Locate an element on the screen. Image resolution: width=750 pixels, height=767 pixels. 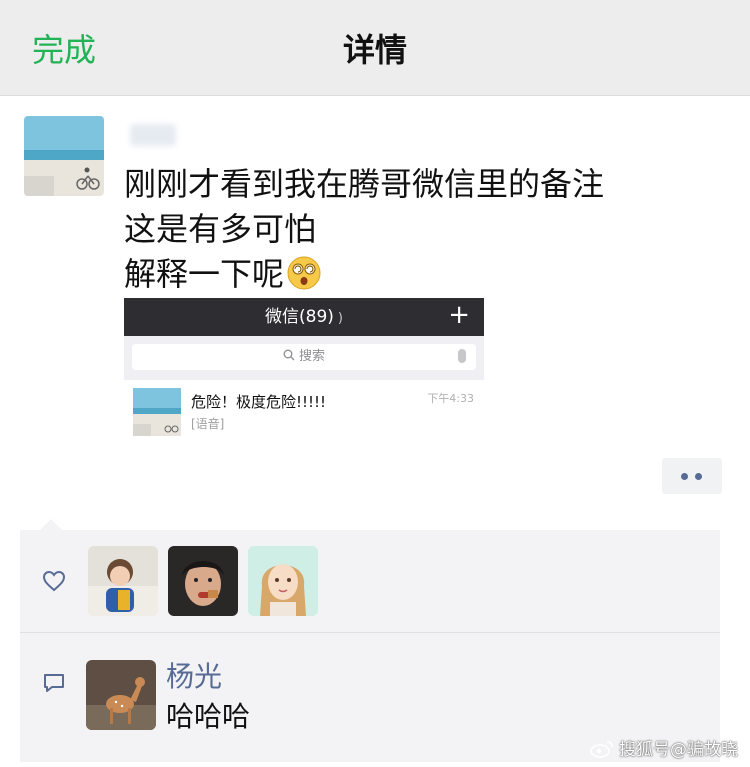
plus-icon: + is located at coordinates (459, 315).